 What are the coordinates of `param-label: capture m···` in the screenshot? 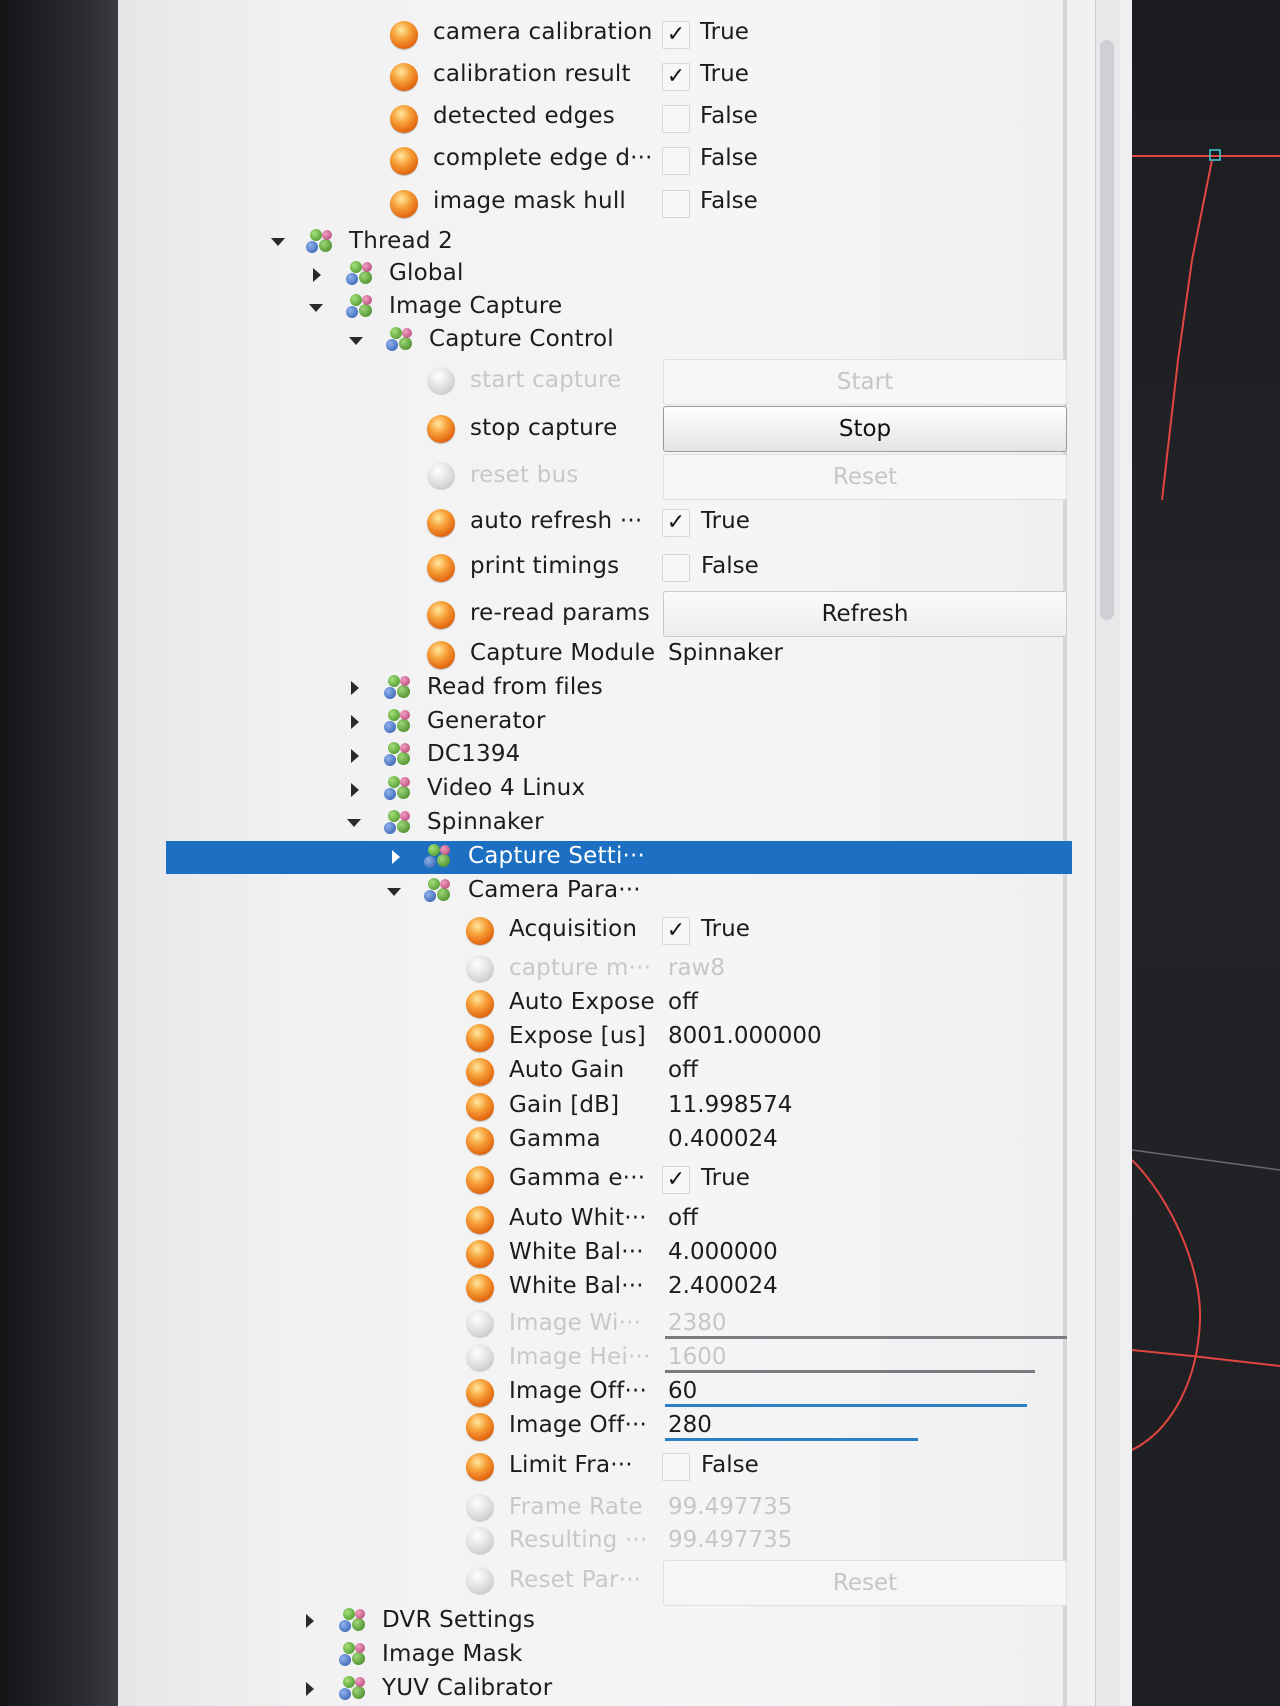 It's located at (580, 968).